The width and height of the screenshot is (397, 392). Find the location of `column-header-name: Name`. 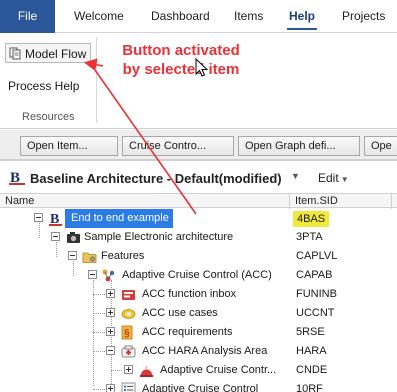

column-header-name: Name is located at coordinates (145, 201).